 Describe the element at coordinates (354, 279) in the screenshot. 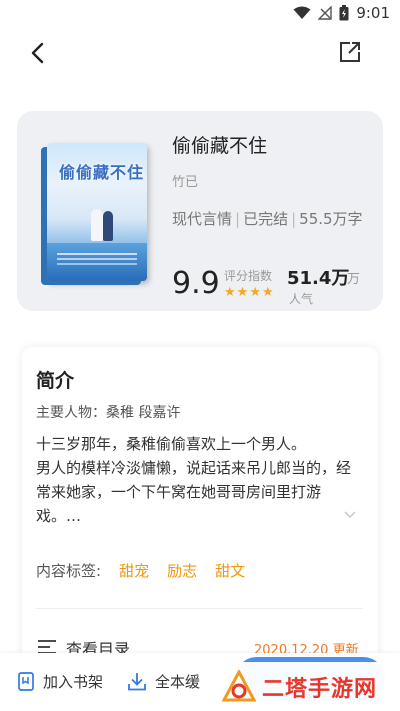

I see `popularity-unit: 万` at that location.